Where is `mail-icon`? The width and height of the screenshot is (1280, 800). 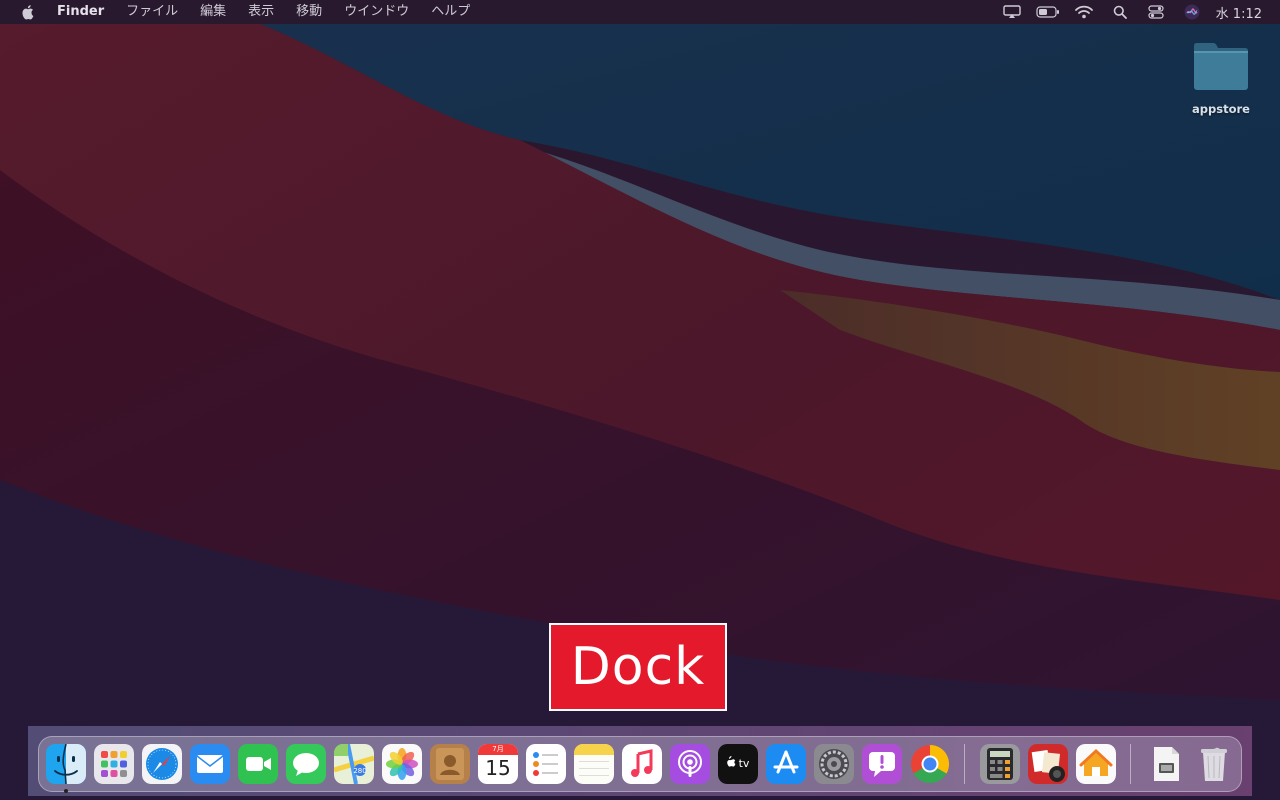
mail-icon is located at coordinates (210, 764).